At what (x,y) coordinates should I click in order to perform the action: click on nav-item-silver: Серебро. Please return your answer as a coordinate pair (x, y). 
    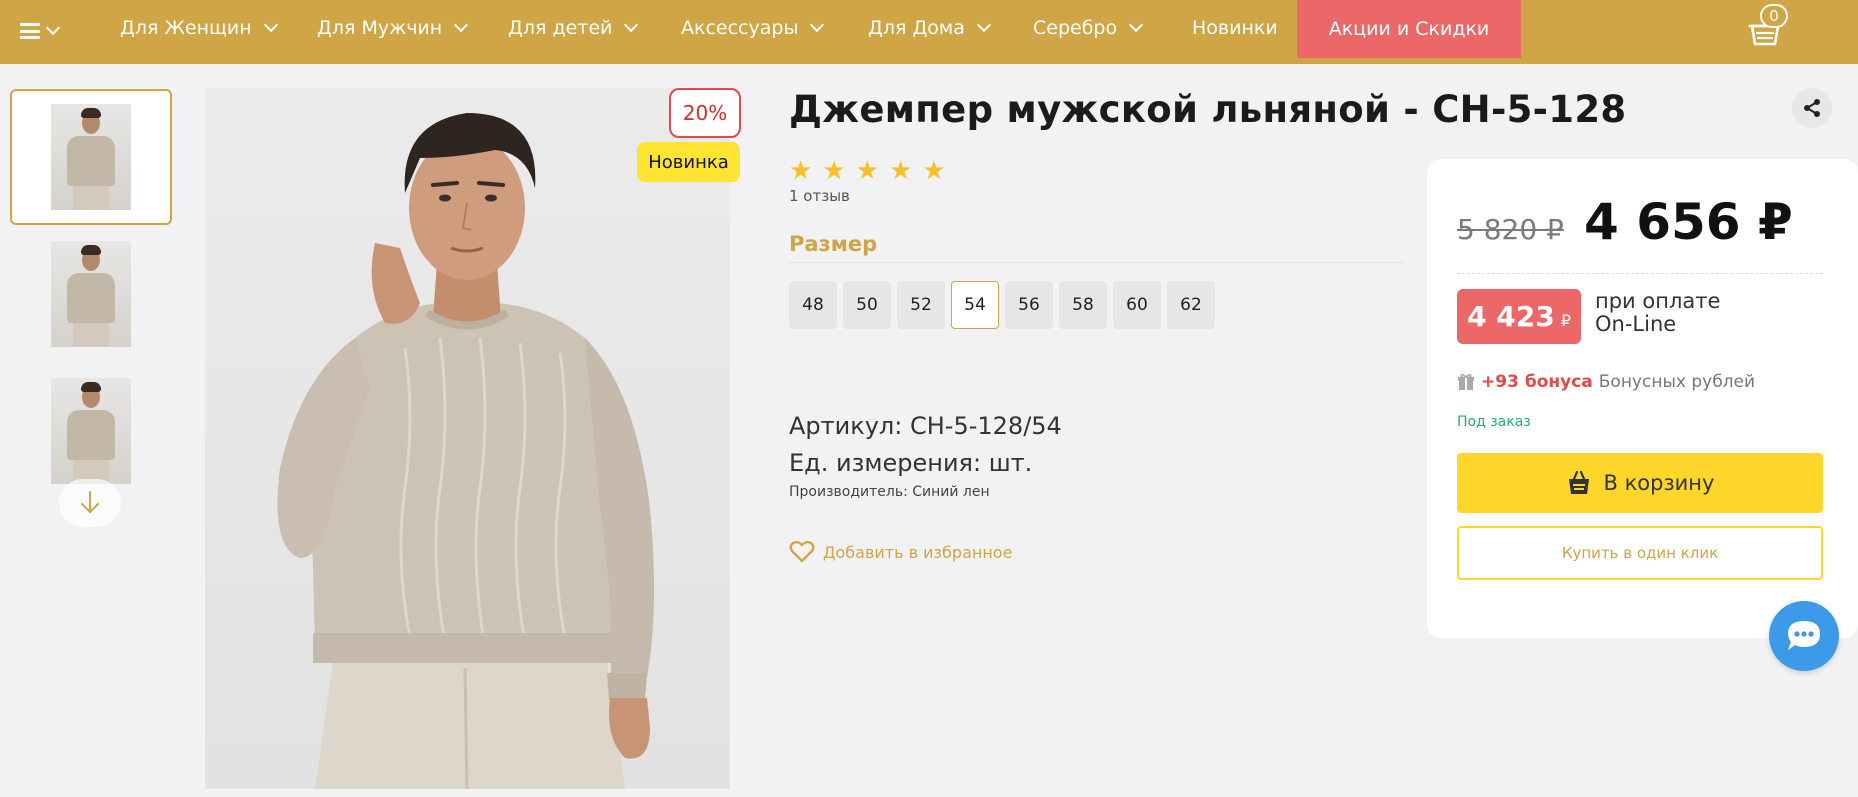
    Looking at the image, I should click on (1088, 28).